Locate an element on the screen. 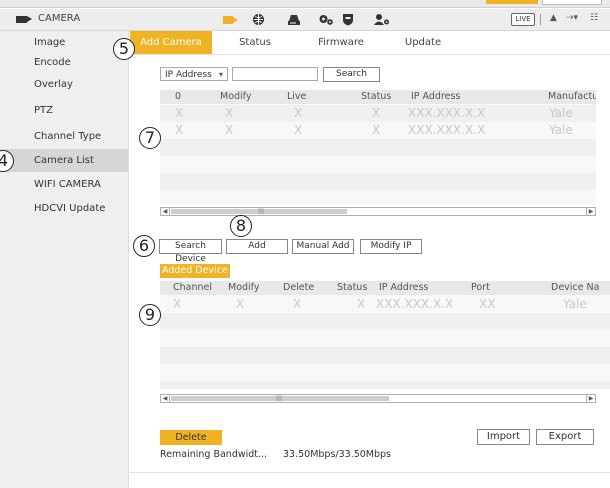  modify-ip-button: Modify IP is located at coordinates (391, 246).